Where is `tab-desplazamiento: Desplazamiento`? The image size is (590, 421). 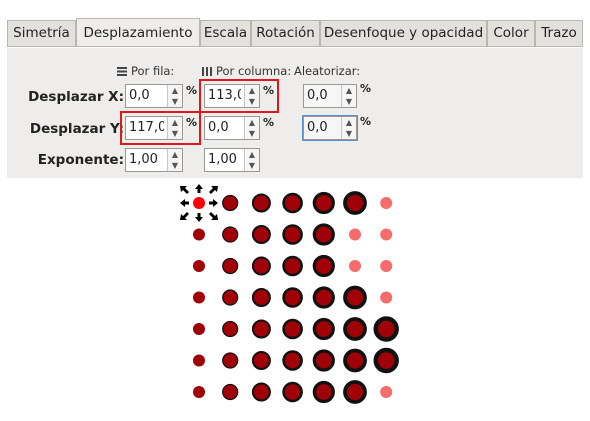
tab-desplazamiento: Desplazamiento is located at coordinates (138, 32).